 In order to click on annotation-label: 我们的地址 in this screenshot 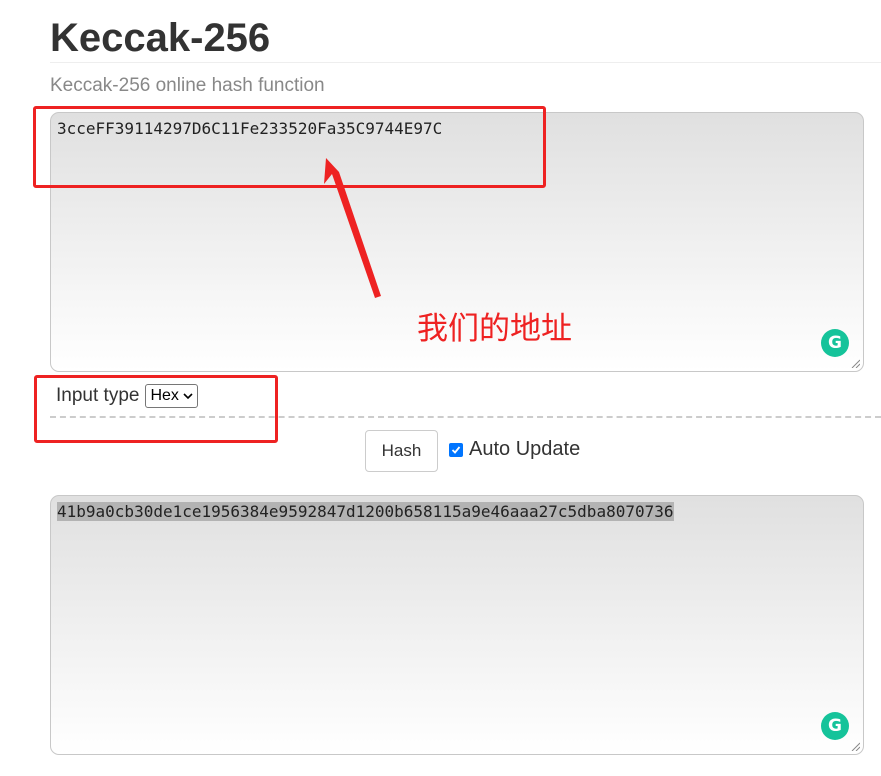, I will do `click(494, 329)`.